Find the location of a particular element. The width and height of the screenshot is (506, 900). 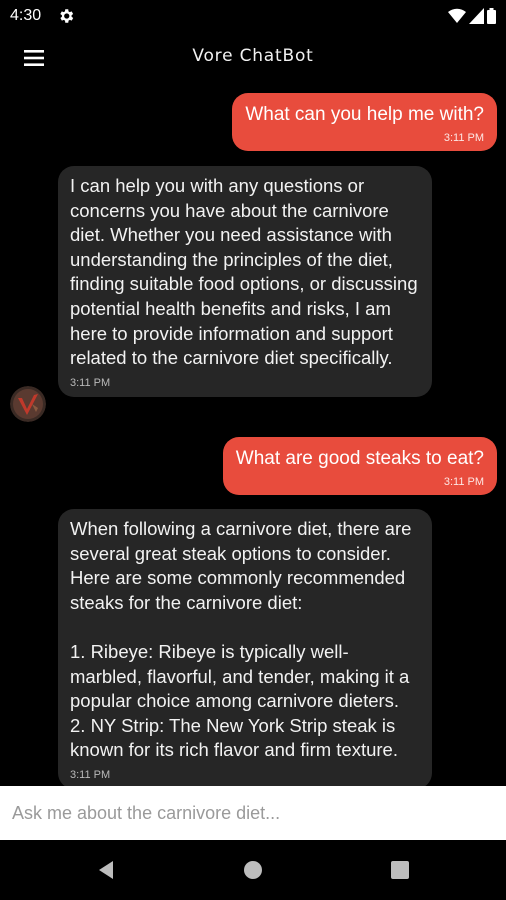

app-bar: Vore ChatBot is located at coordinates (253, 58).